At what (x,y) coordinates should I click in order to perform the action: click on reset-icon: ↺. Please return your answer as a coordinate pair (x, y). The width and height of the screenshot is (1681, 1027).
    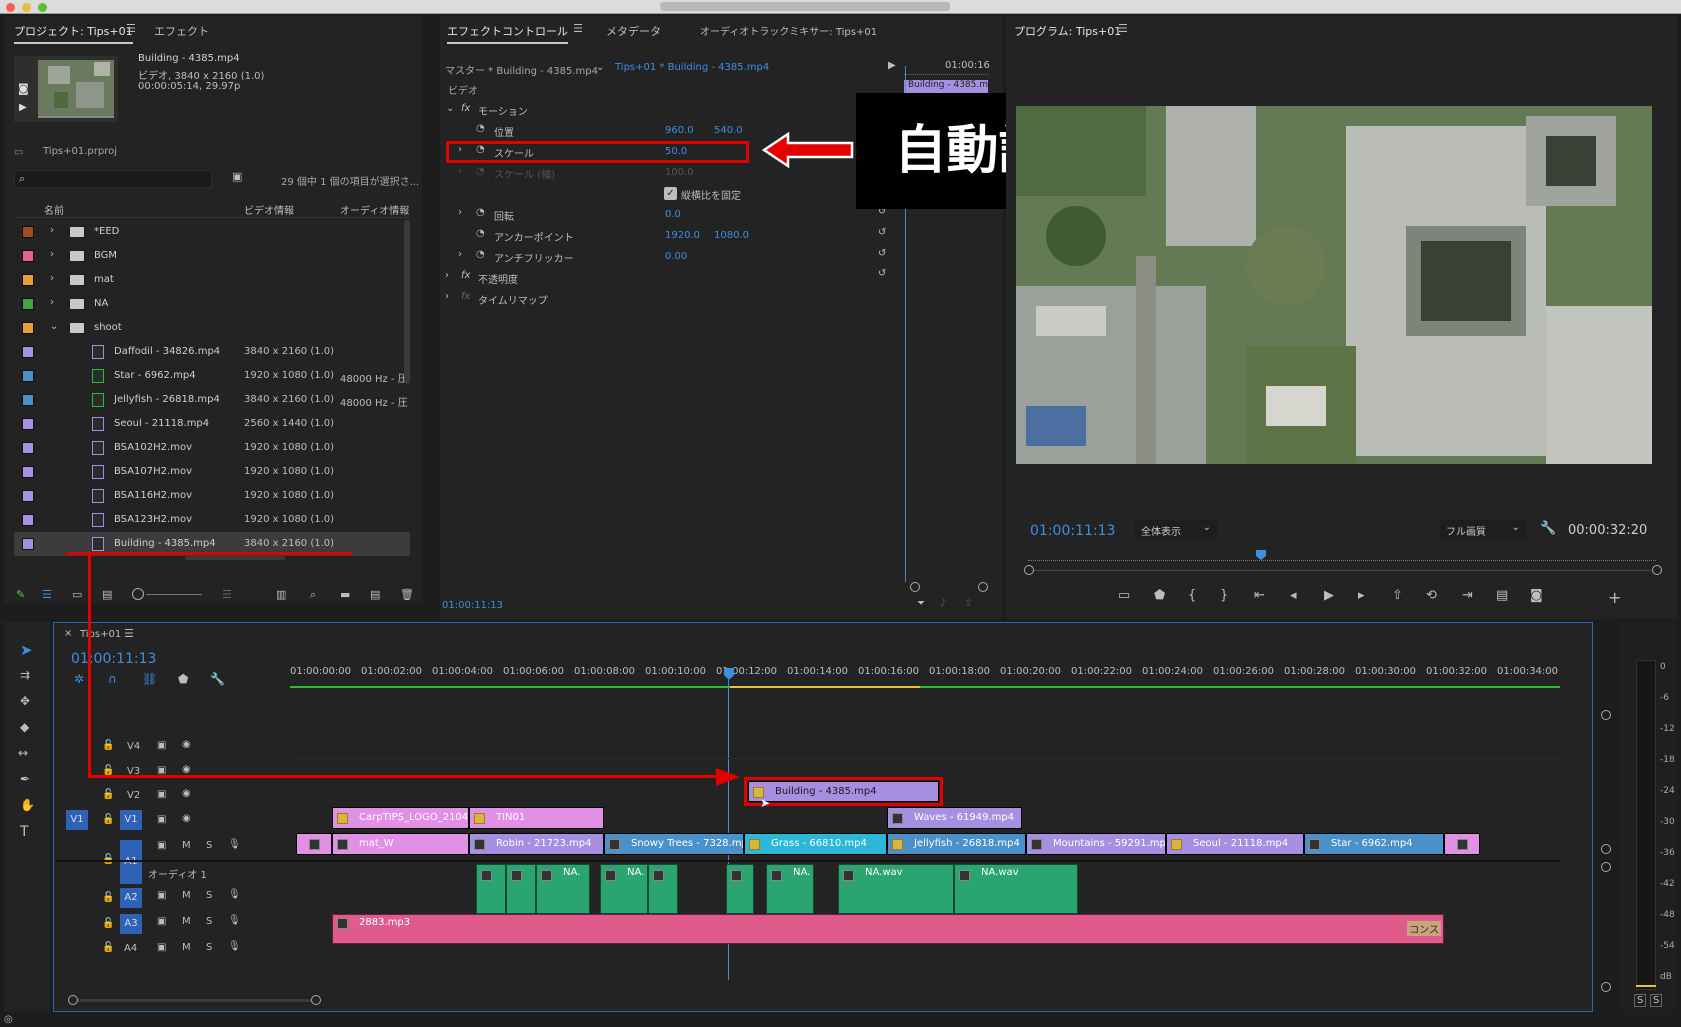
    Looking at the image, I should click on (882, 273).